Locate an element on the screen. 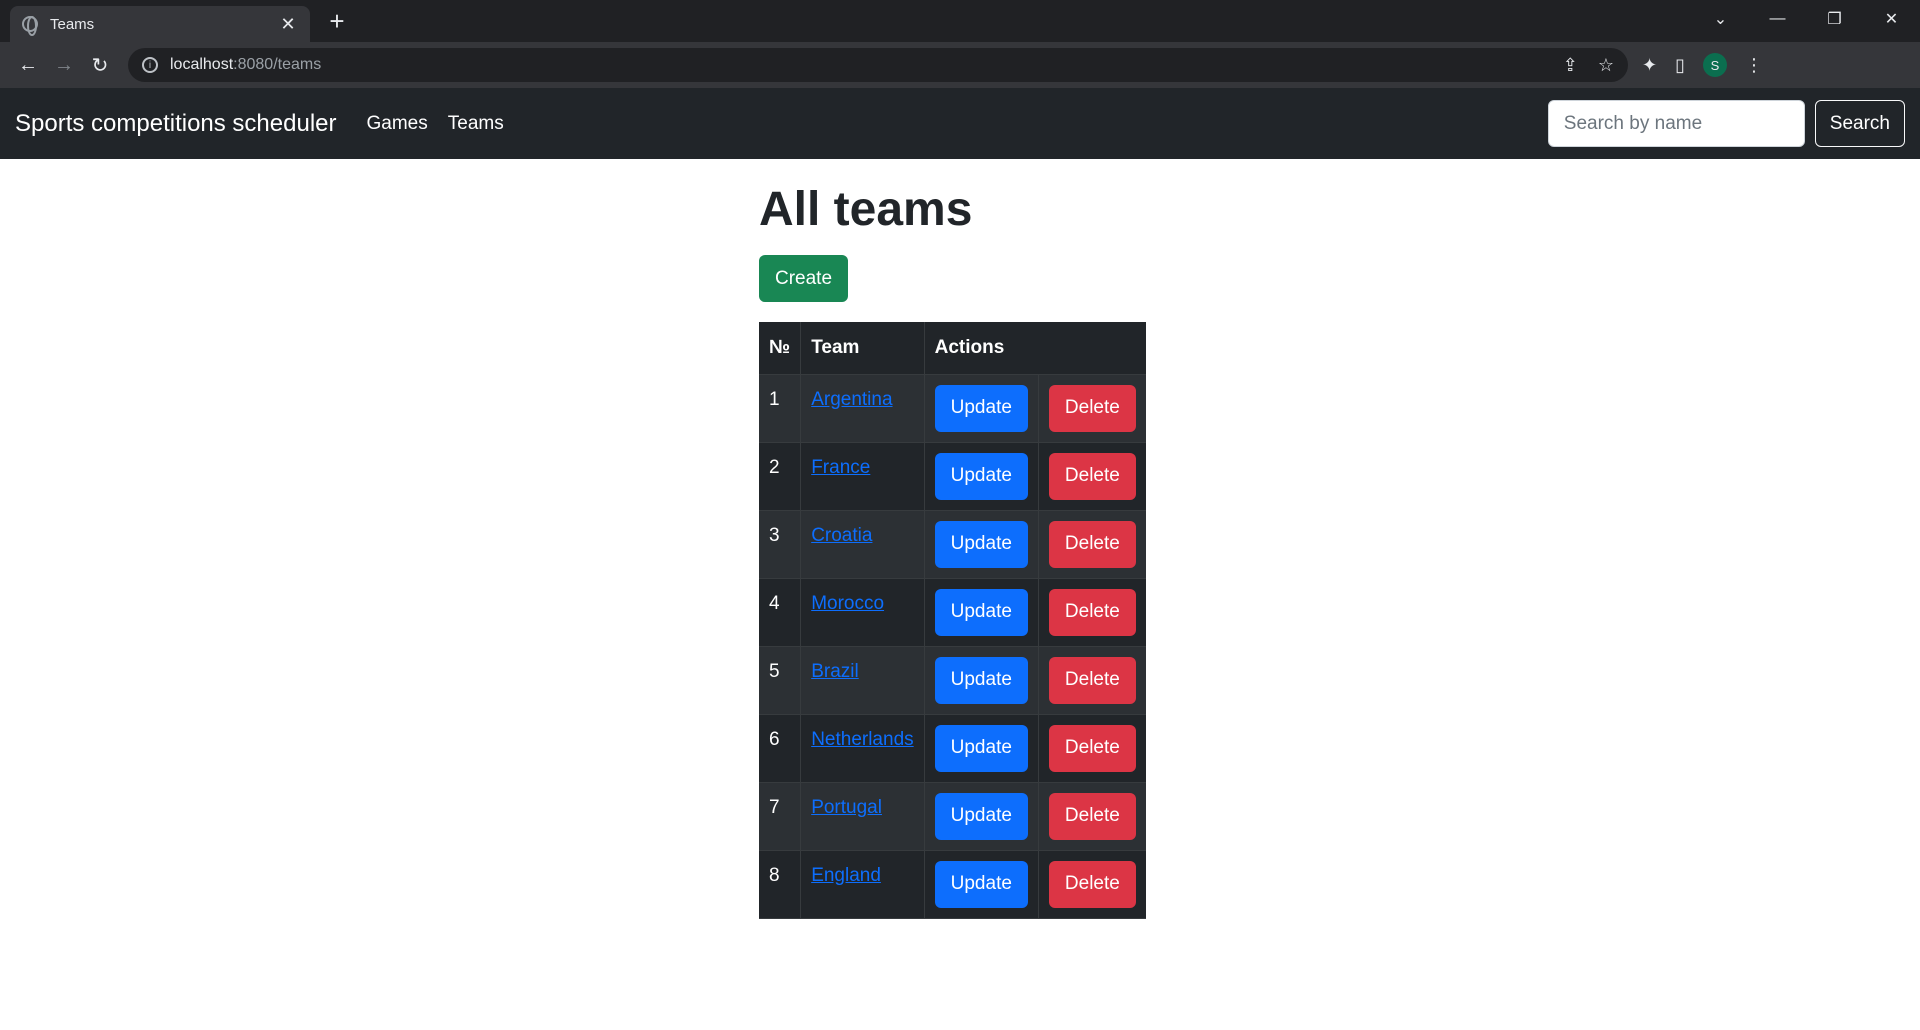  nav-link-teams: Teams is located at coordinates (476, 124).